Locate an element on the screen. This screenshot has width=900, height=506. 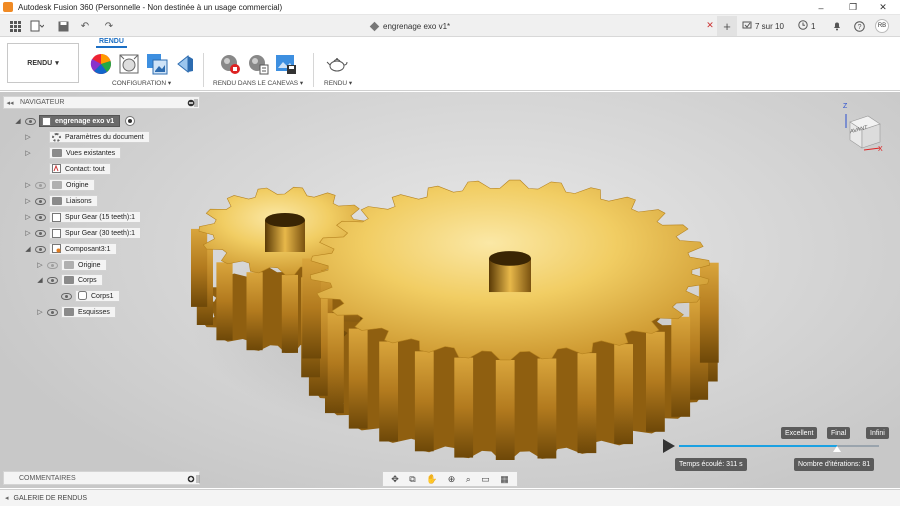
document-tab: engrenage exo v1* is located at coordinates (409, 26).